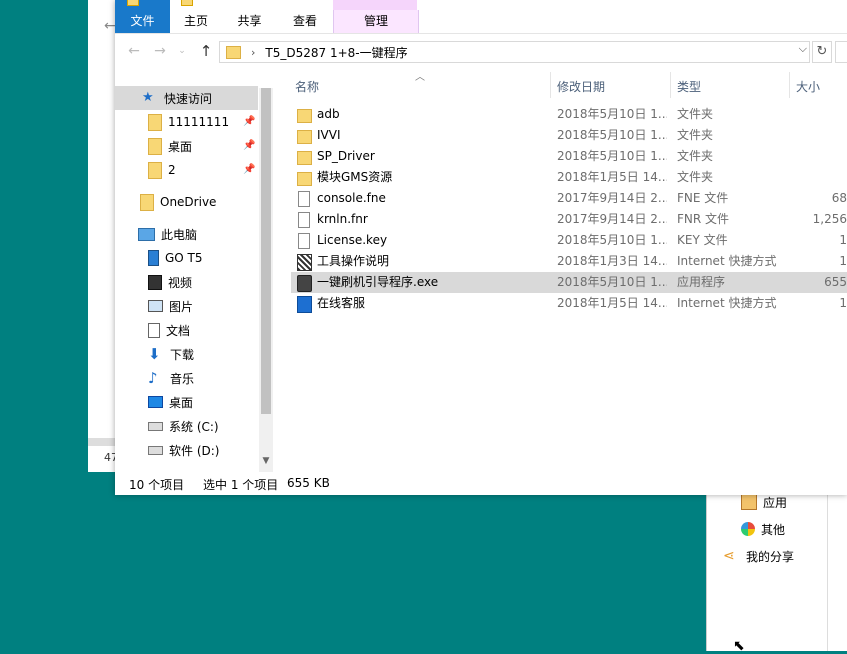 The image size is (847, 654). I want to click on recent-locations-button: ⌄, so click(182, 51).